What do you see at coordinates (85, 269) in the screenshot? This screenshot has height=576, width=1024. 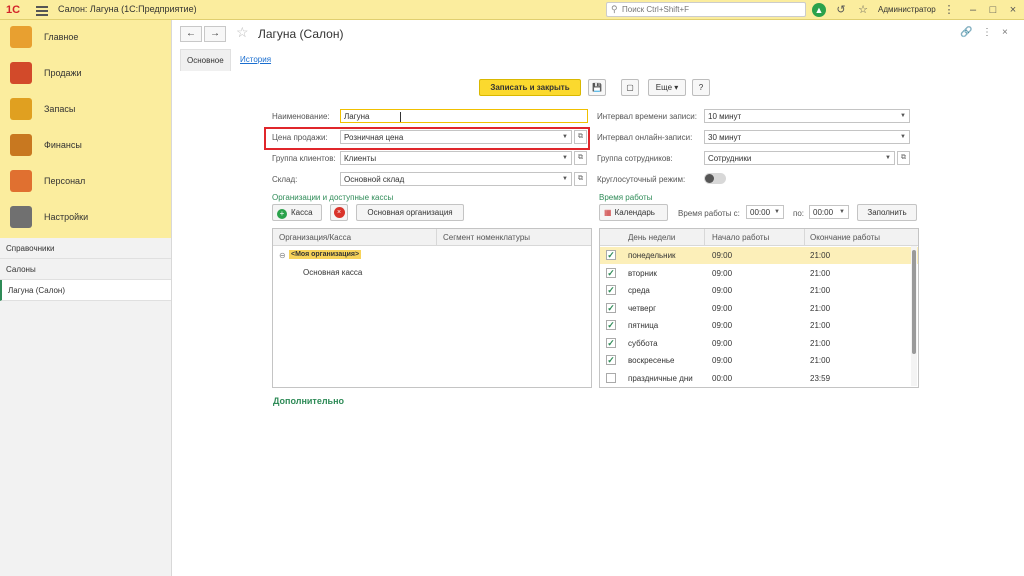 I see `nav-item: Салоны` at bounding box center [85, 269].